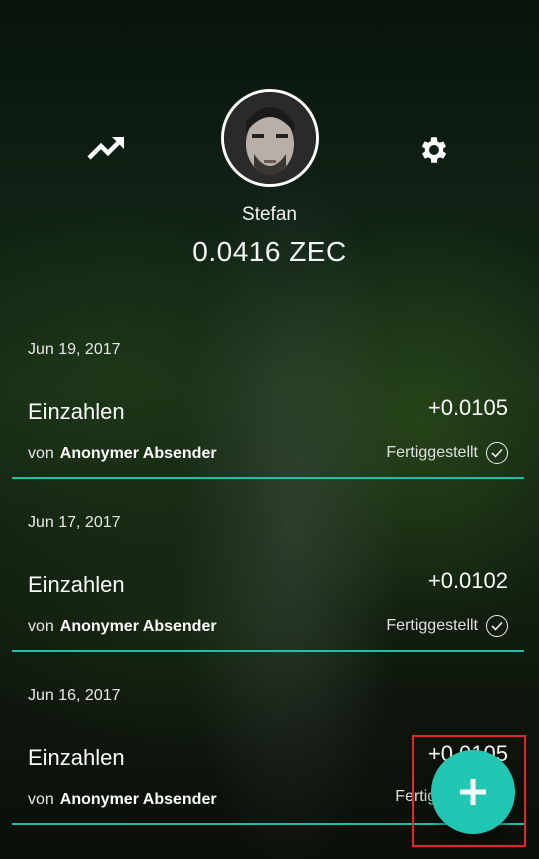 The height and width of the screenshot is (859, 539). I want to click on transaction-date: Jun 16, 2017, so click(74, 695).